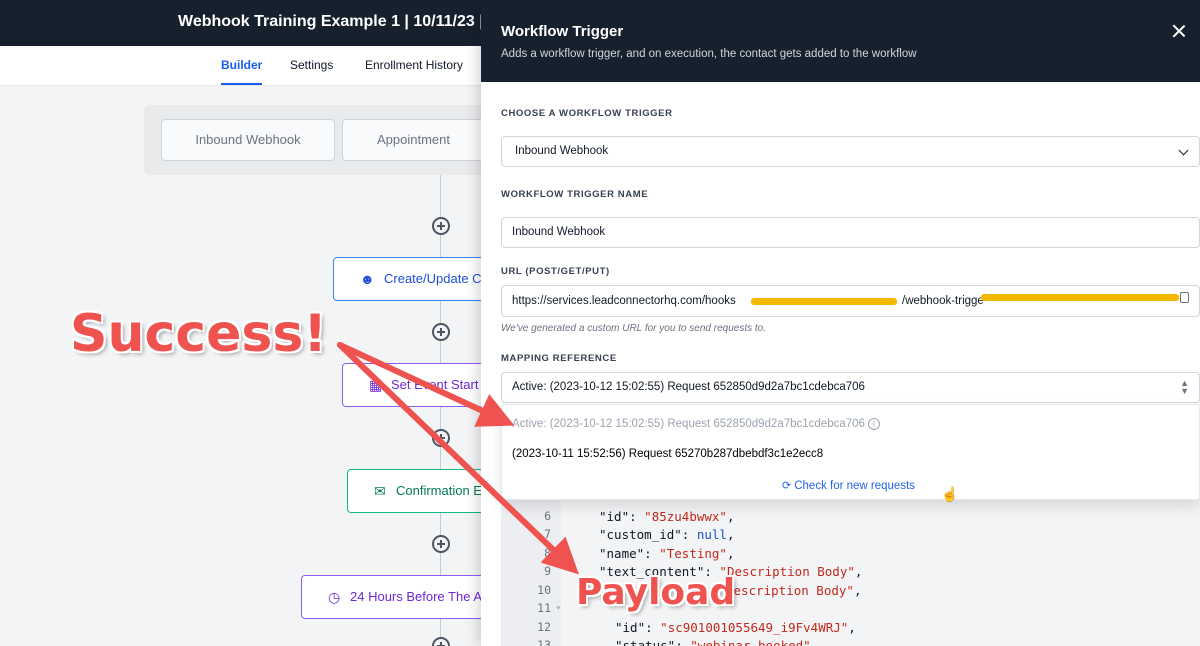  I want to click on success-annotation: Success!, so click(199, 334).